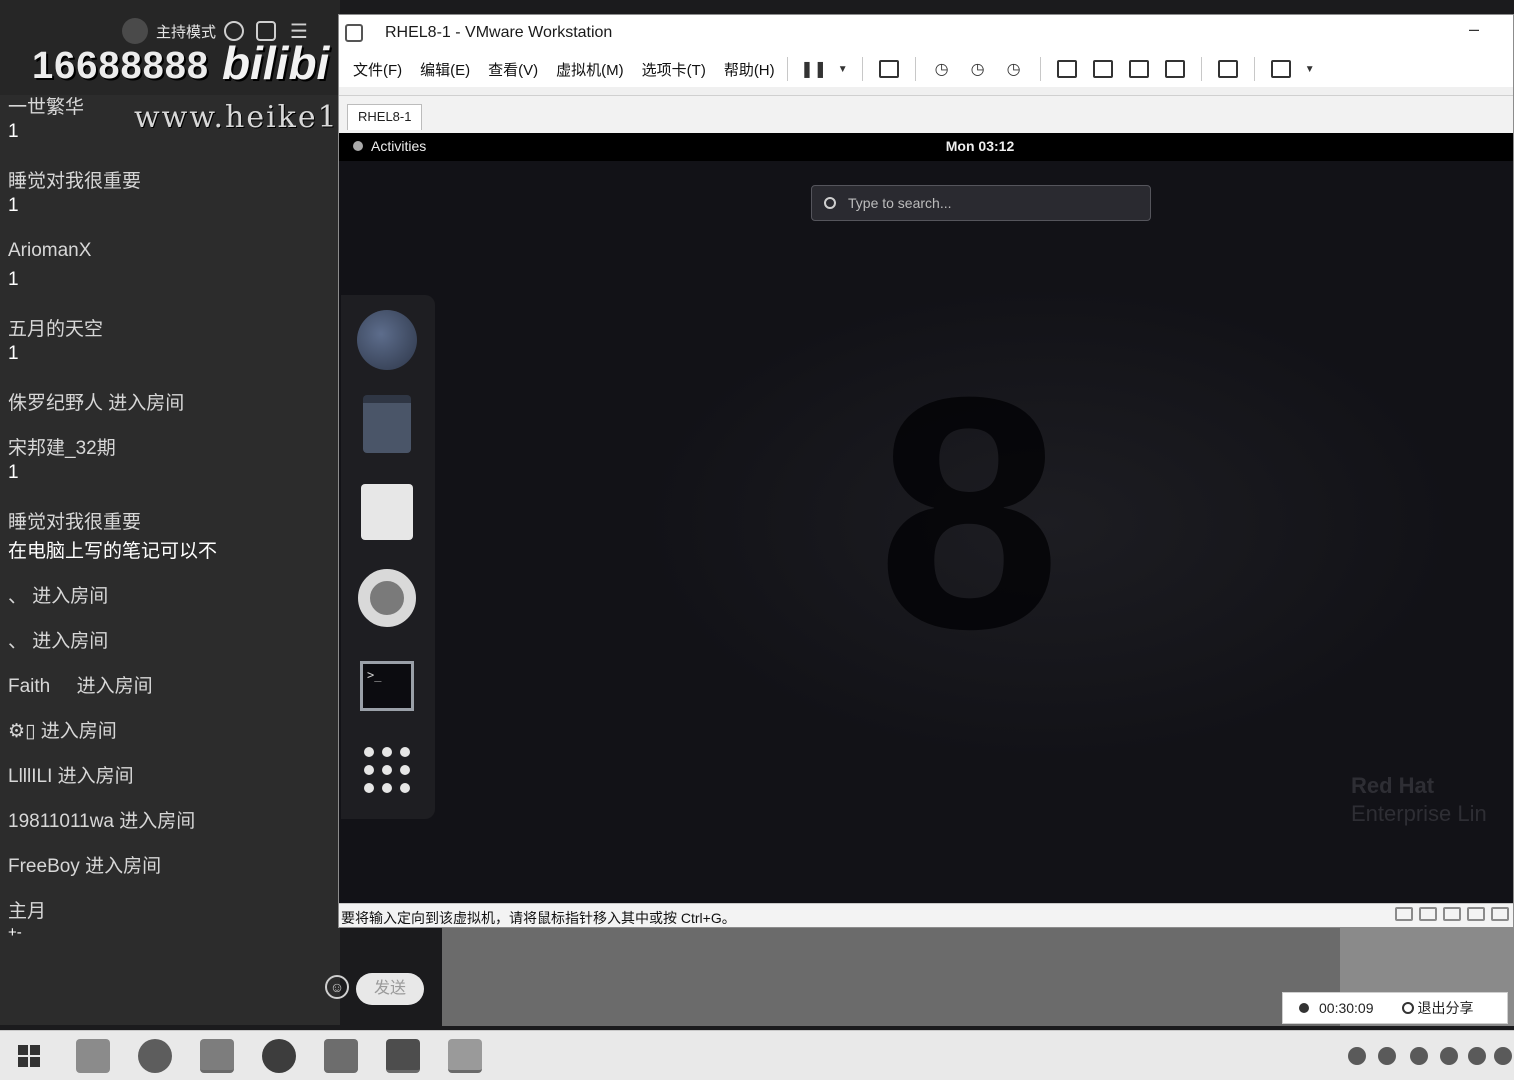 The image size is (1514, 1080). Describe the element at coordinates (465, 1056) in the screenshot. I see `taskbar-tool-icon` at that location.